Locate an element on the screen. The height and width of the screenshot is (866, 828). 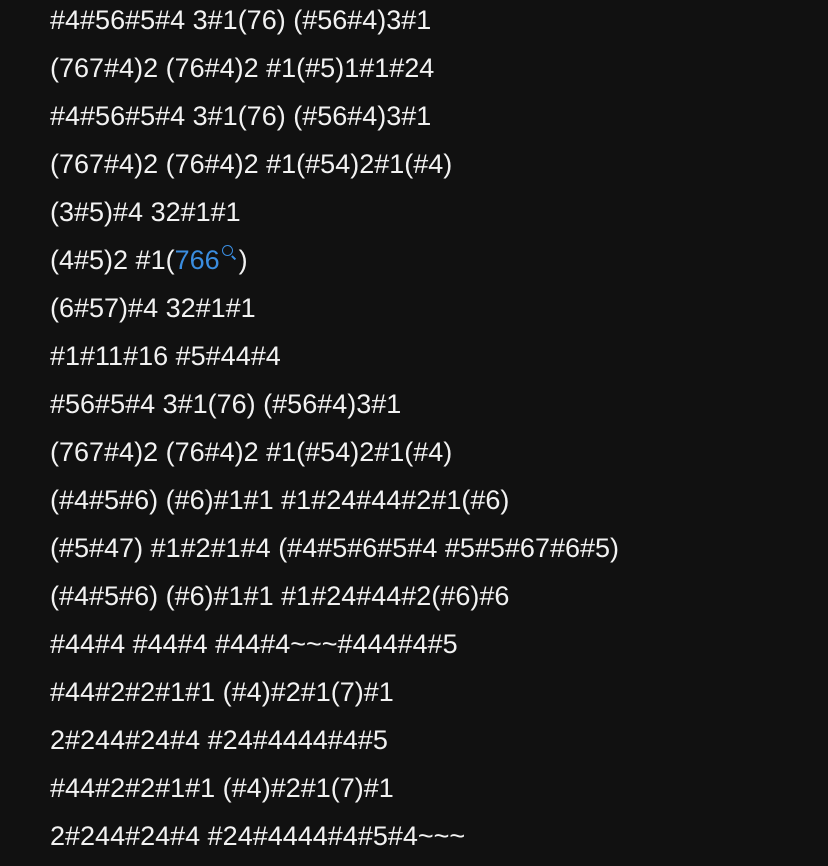
text-line-15: #44#2#2#1#1 (#4)#2#1(7)#1 is located at coordinates (222, 692).